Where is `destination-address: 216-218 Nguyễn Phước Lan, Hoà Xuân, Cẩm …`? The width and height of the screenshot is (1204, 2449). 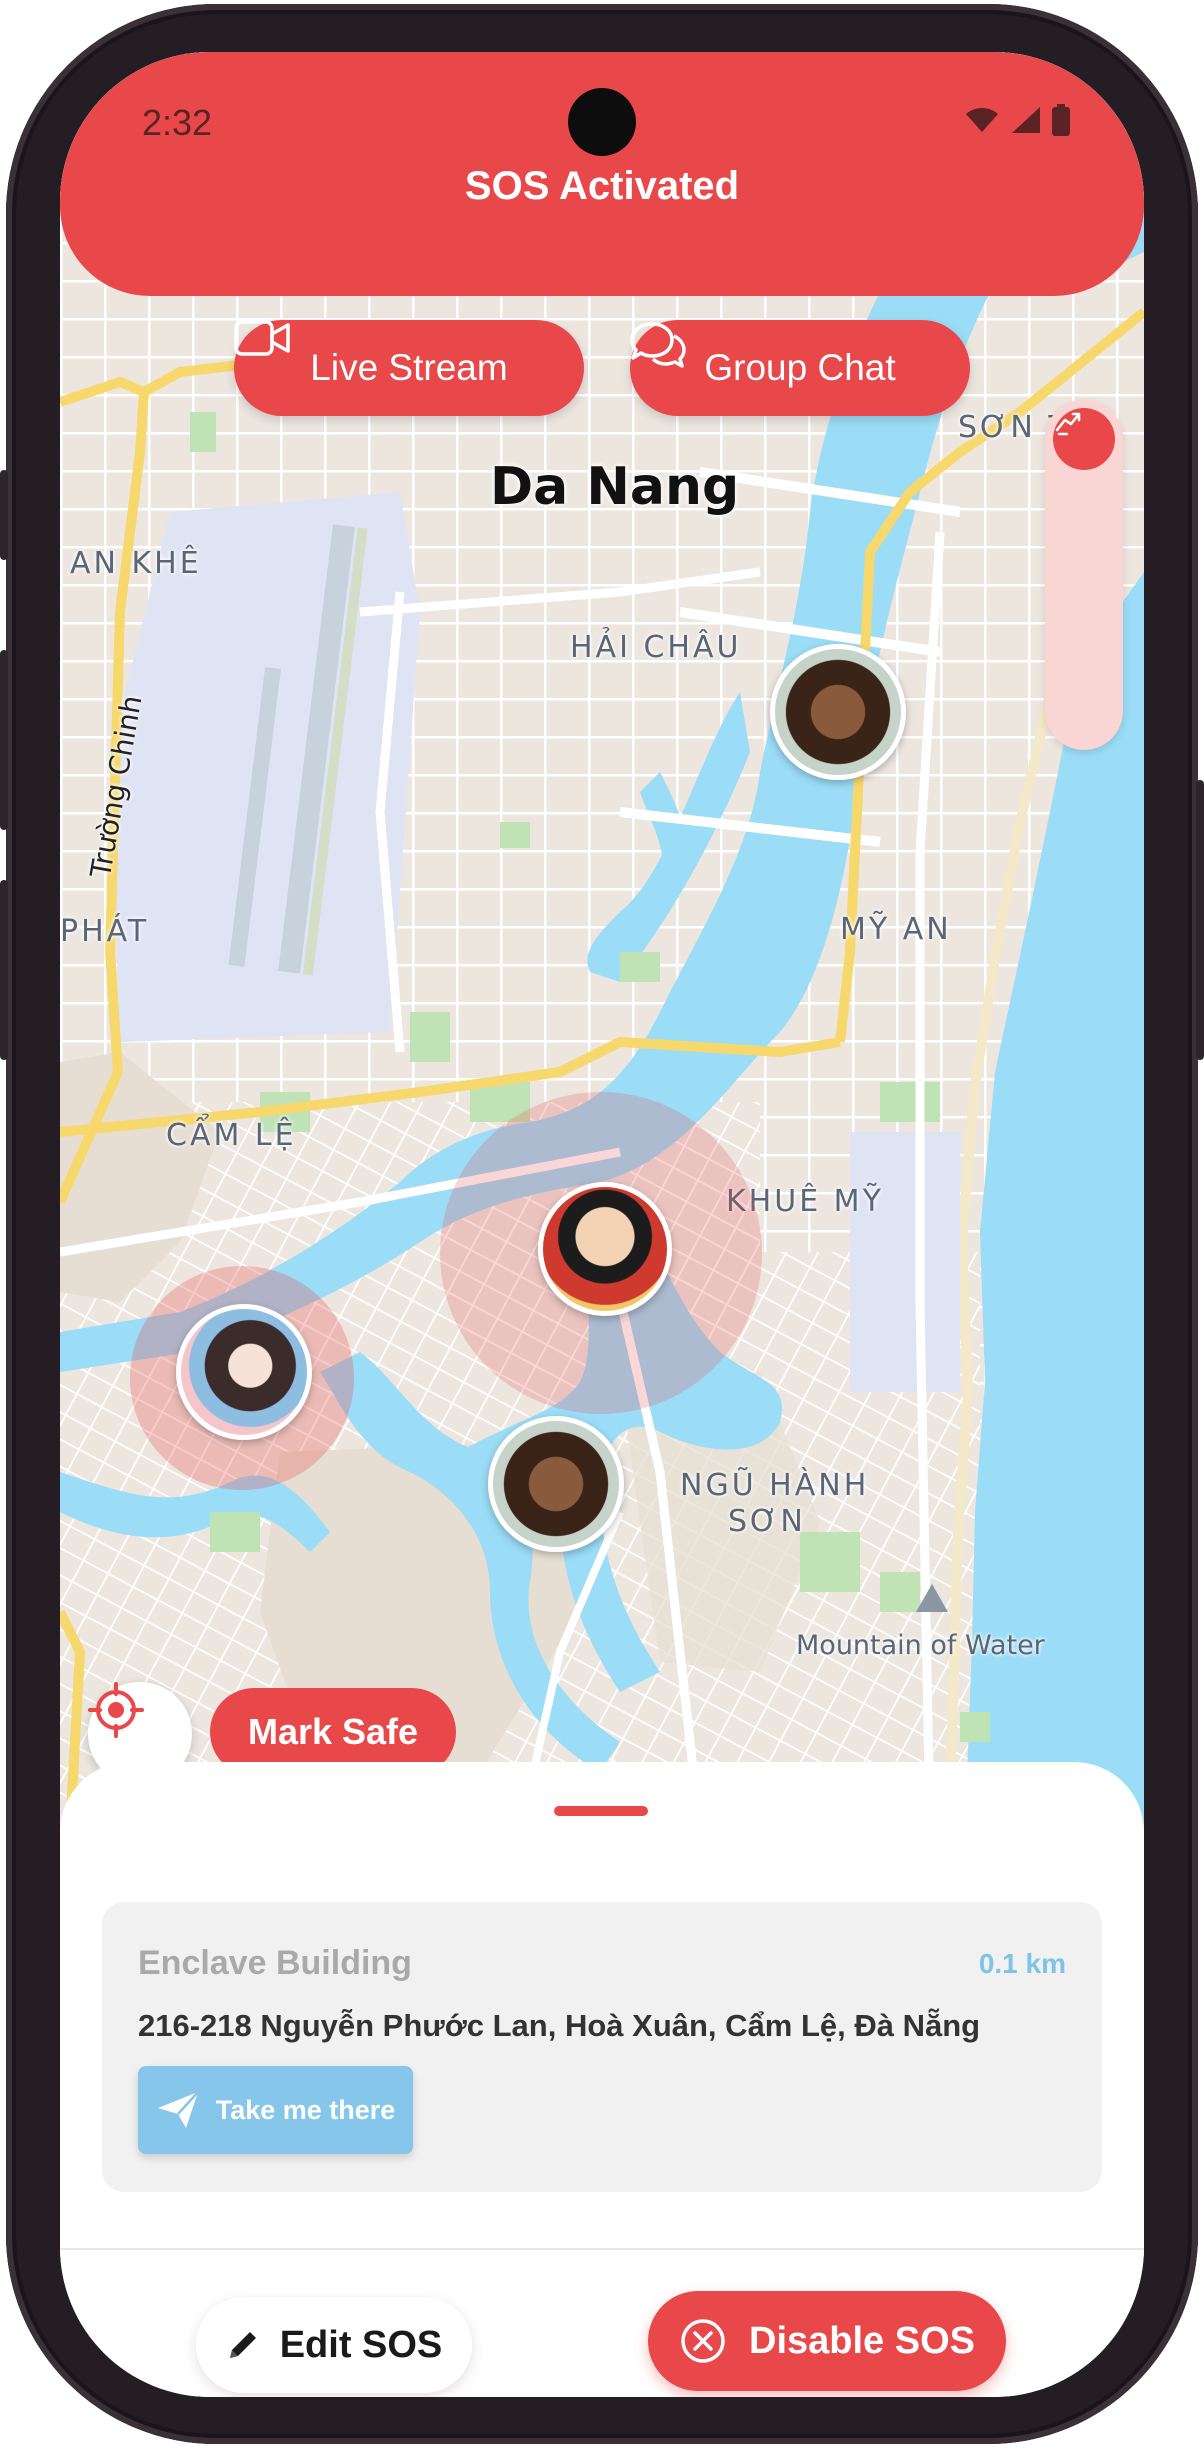 destination-address: 216-218 Nguyễn Phước Lan, Hoà Xuân, Cẩm … is located at coordinates (559, 2025).